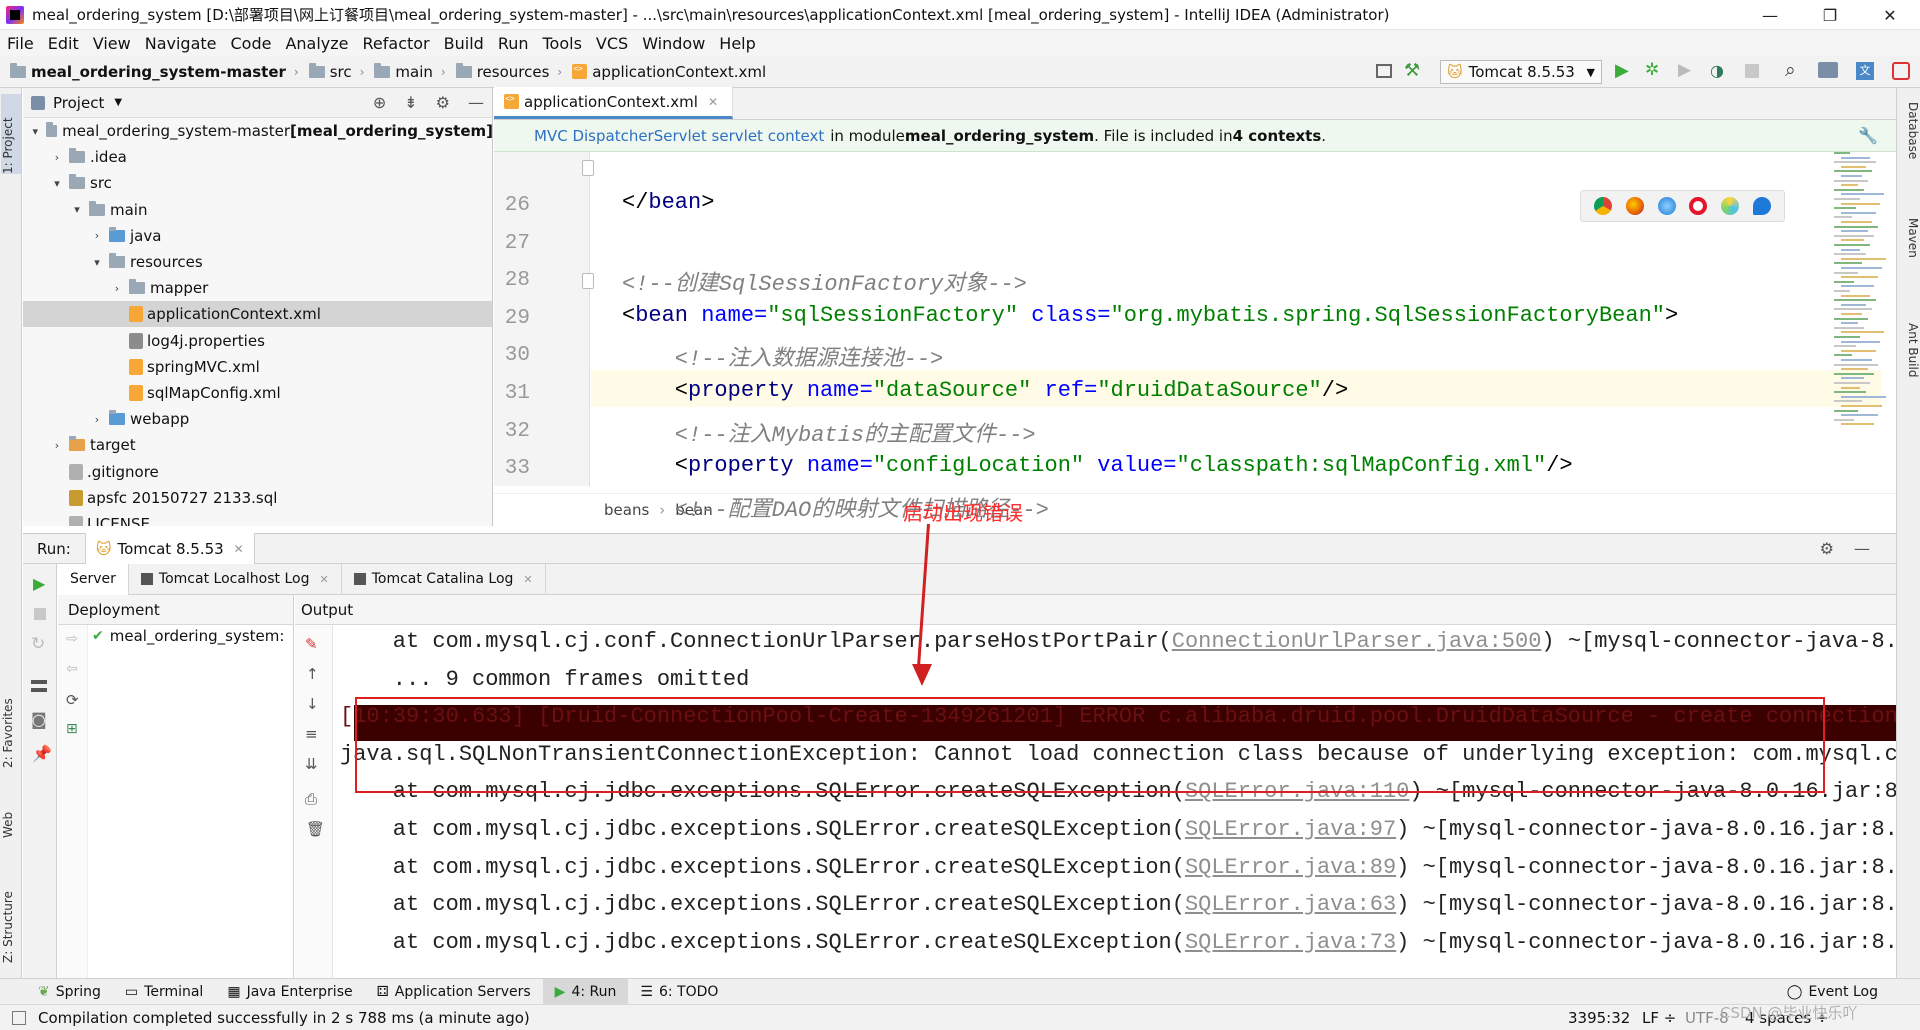 Image resolution: width=1920 pixels, height=1030 pixels. I want to click on opera-icon, so click(1698, 206).